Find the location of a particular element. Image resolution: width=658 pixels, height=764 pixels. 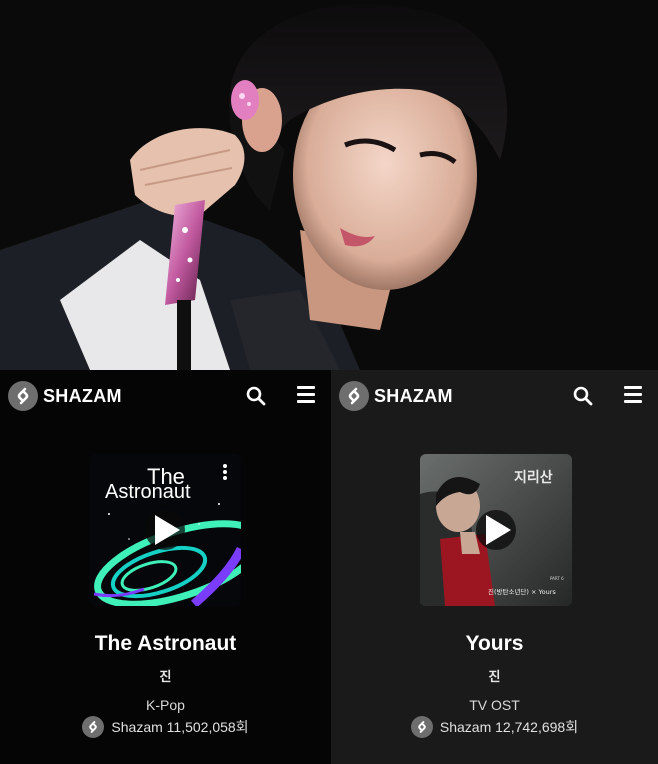

album-cover: The Astronaut is located at coordinates (165, 530).